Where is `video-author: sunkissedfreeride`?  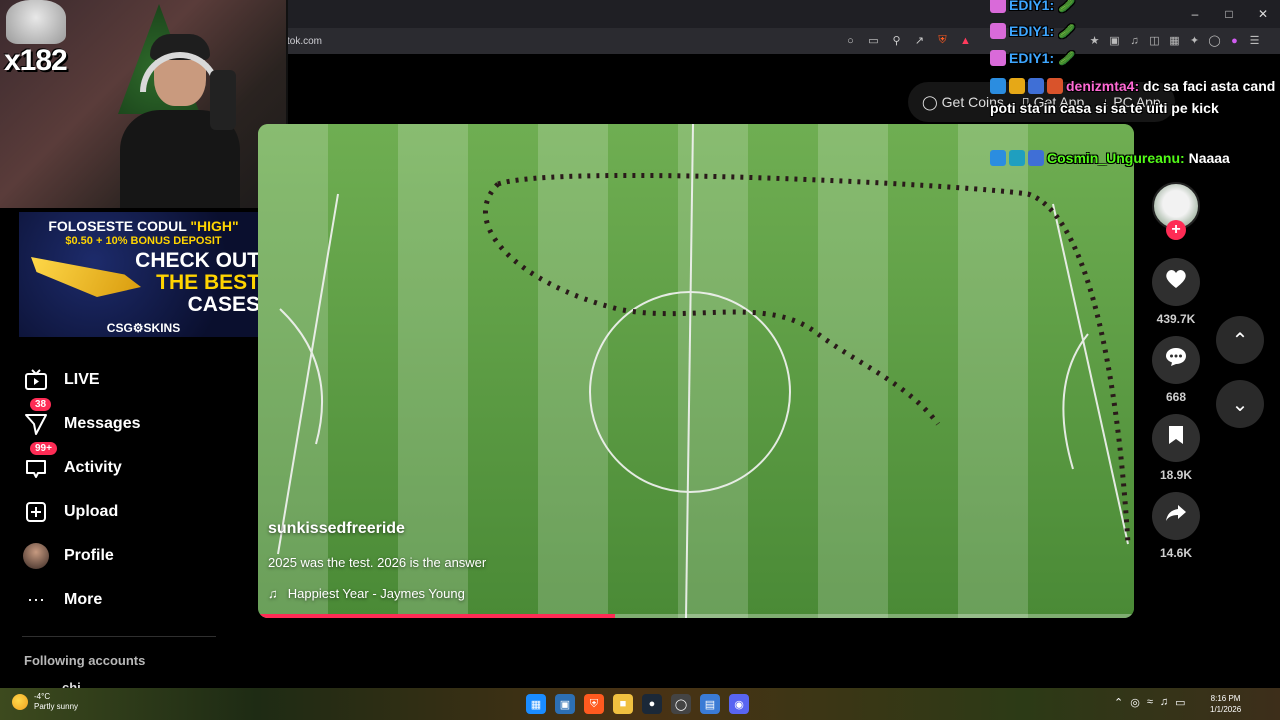
video-author: sunkissedfreeride is located at coordinates (336, 529).